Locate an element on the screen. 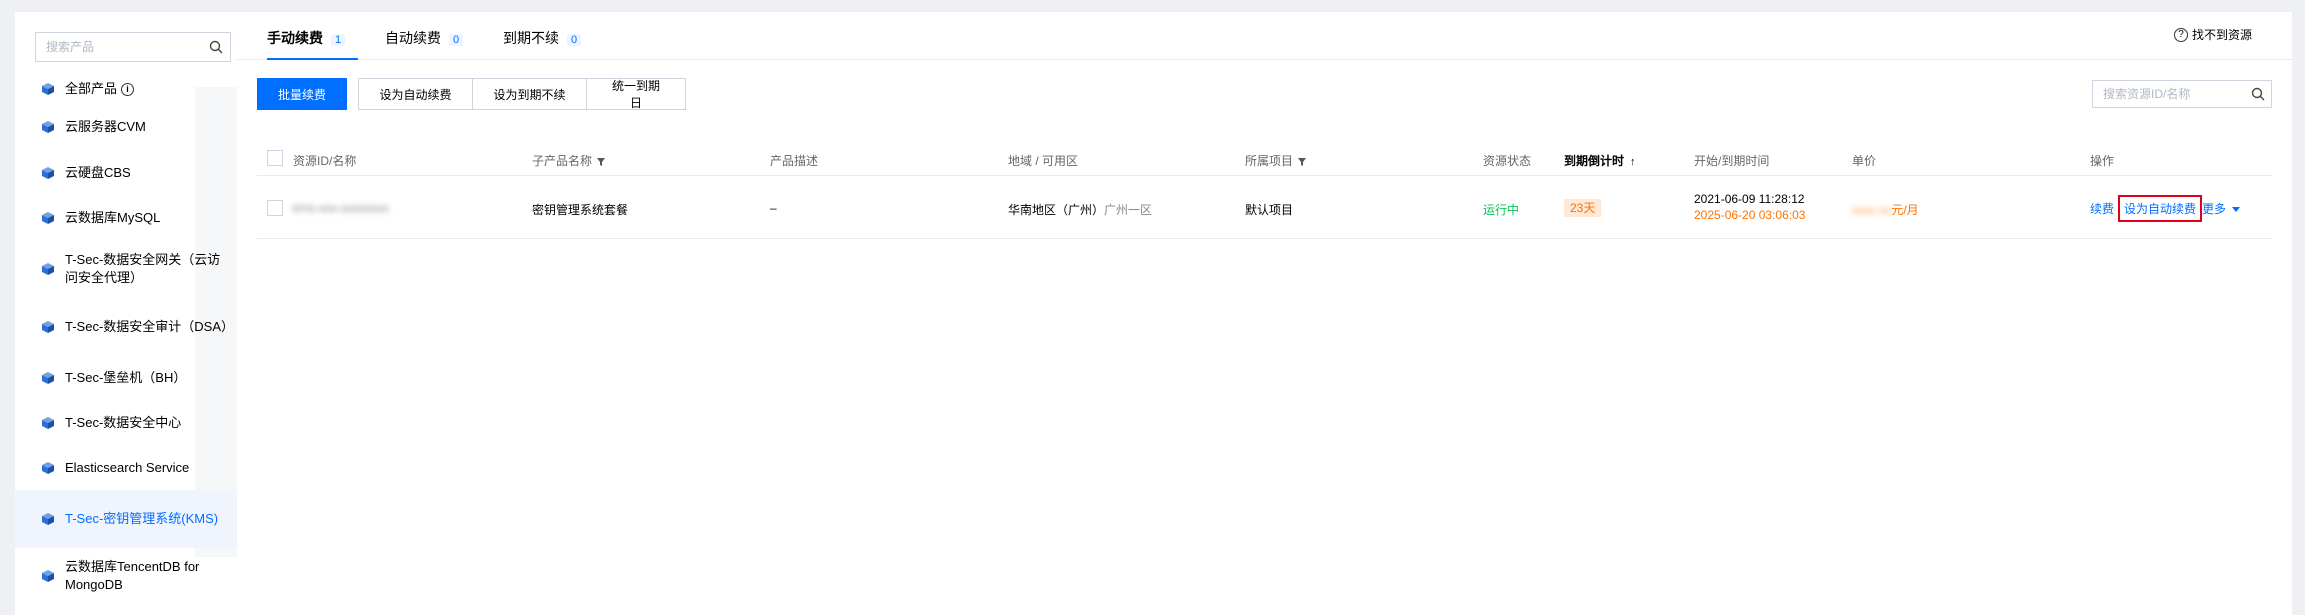  select-all-checkbox is located at coordinates (275, 158).